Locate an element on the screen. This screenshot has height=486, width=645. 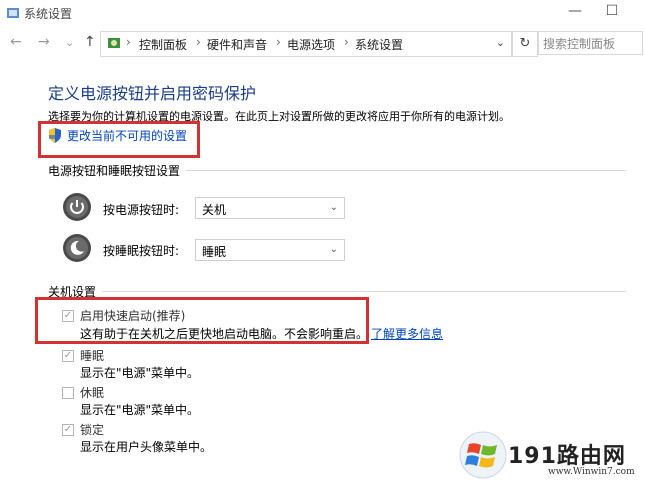
minimize-button: — is located at coordinates (575, 12).